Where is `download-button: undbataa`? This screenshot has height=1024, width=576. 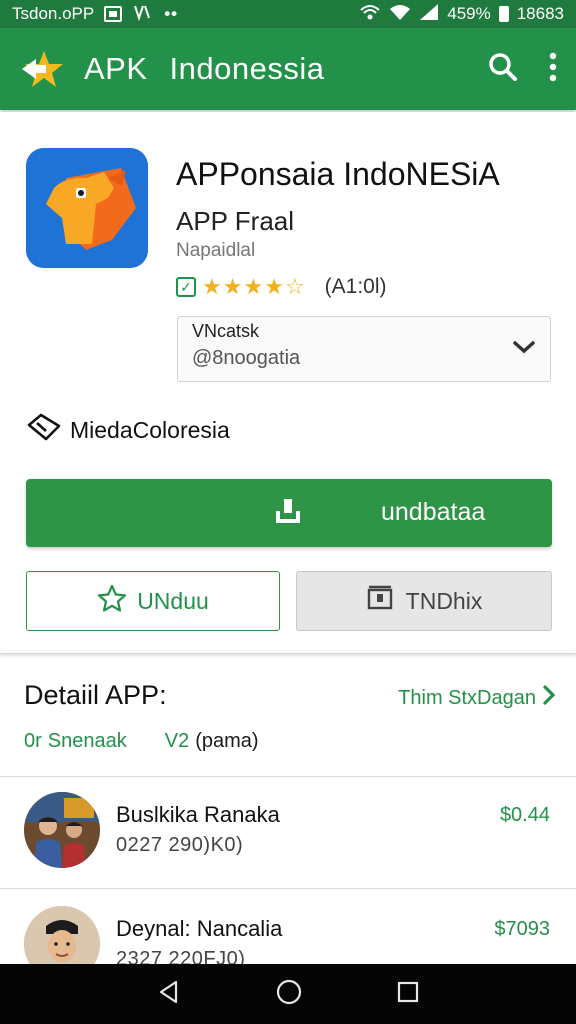 download-button: undbataa is located at coordinates (289, 513).